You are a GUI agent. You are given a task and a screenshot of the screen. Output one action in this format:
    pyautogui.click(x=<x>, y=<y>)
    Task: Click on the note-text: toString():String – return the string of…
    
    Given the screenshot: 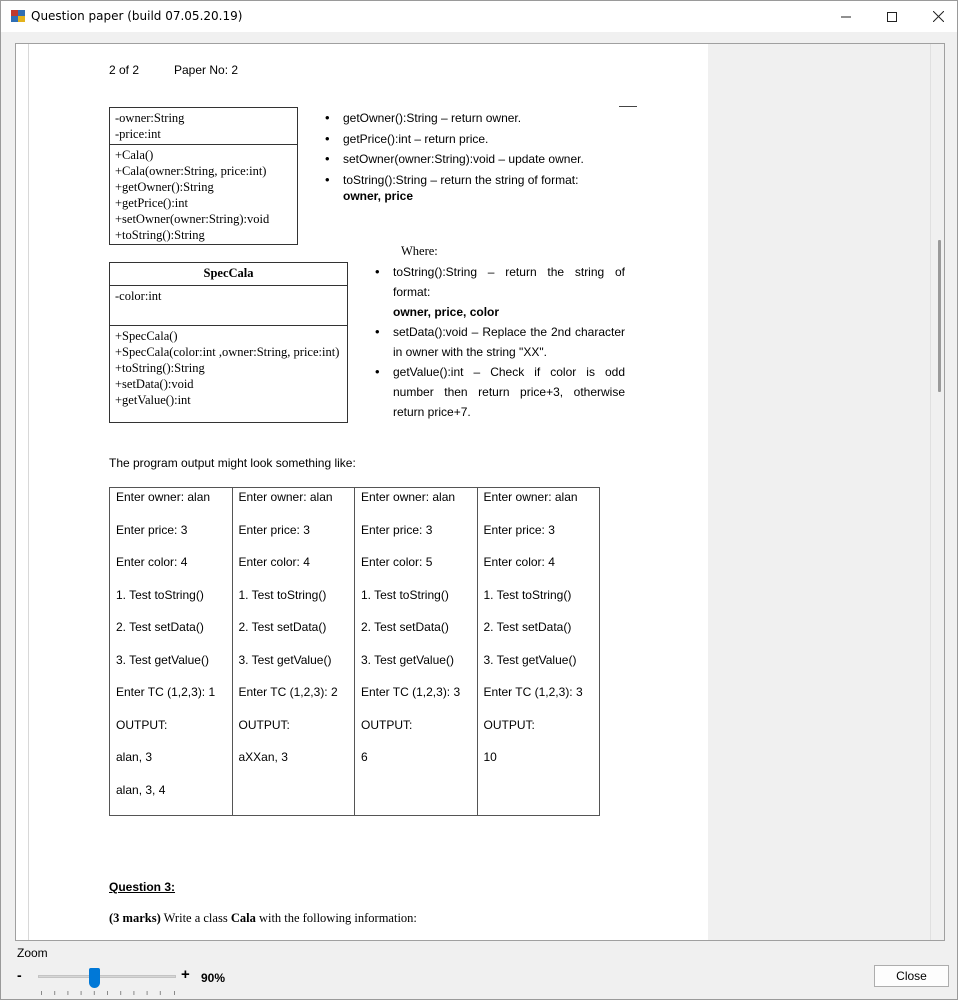 What is the action you would take?
    pyautogui.click(x=509, y=282)
    